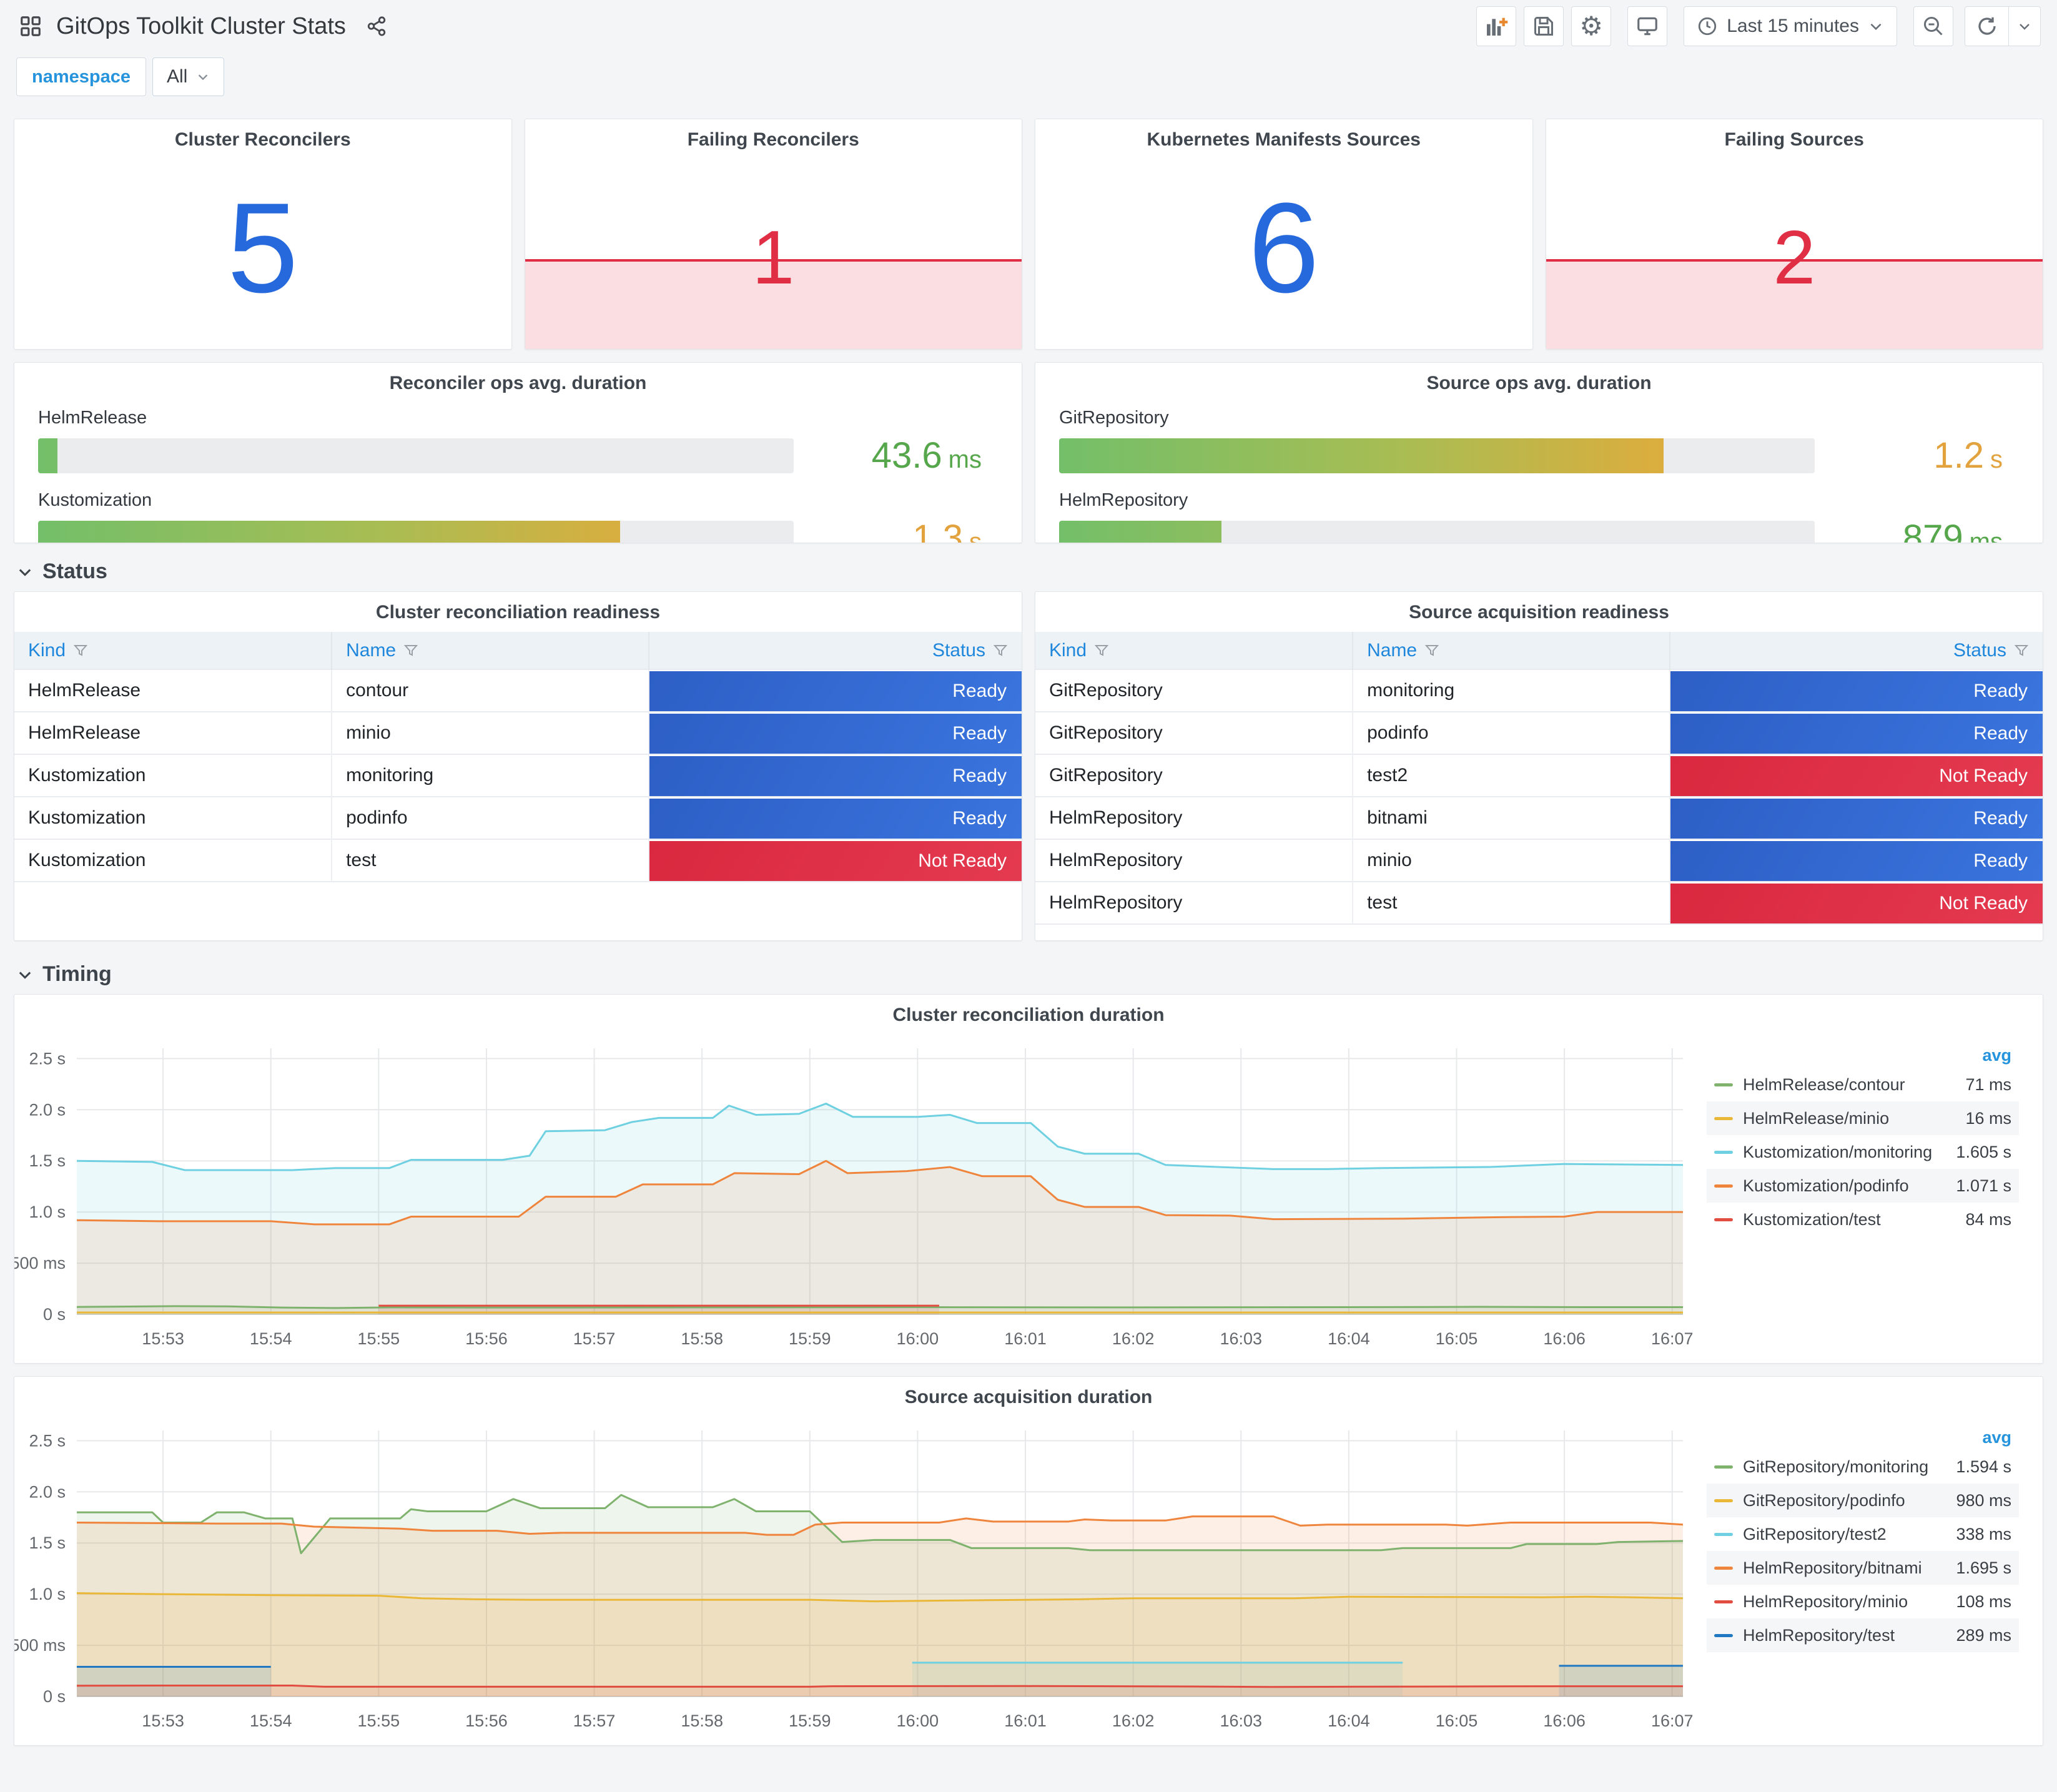 This screenshot has height=1792, width=2057. I want to click on x-axis-tick-label: 15:55, so click(379, 1338).